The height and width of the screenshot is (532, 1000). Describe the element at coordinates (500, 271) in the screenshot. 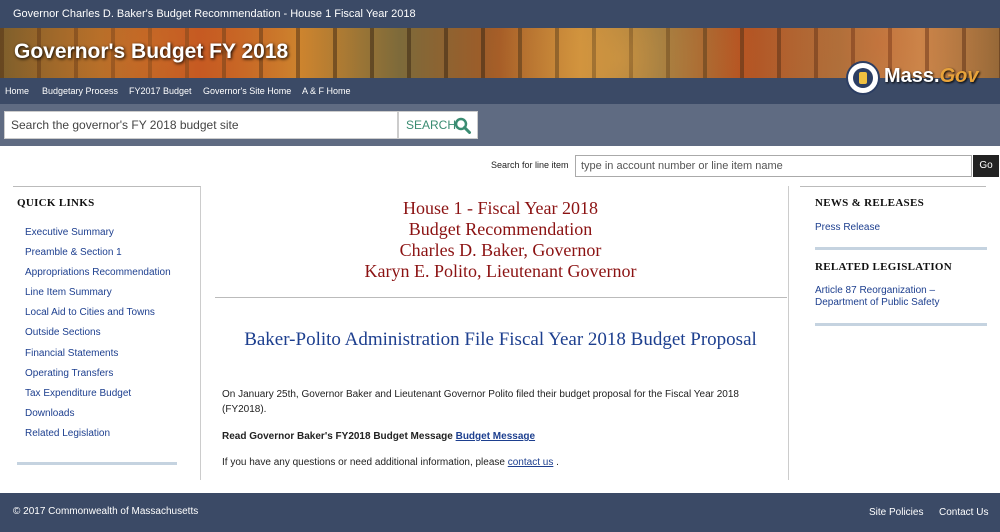

I see `heading-line-4: Karyn E. Polito, Lieutenant Governor` at that location.